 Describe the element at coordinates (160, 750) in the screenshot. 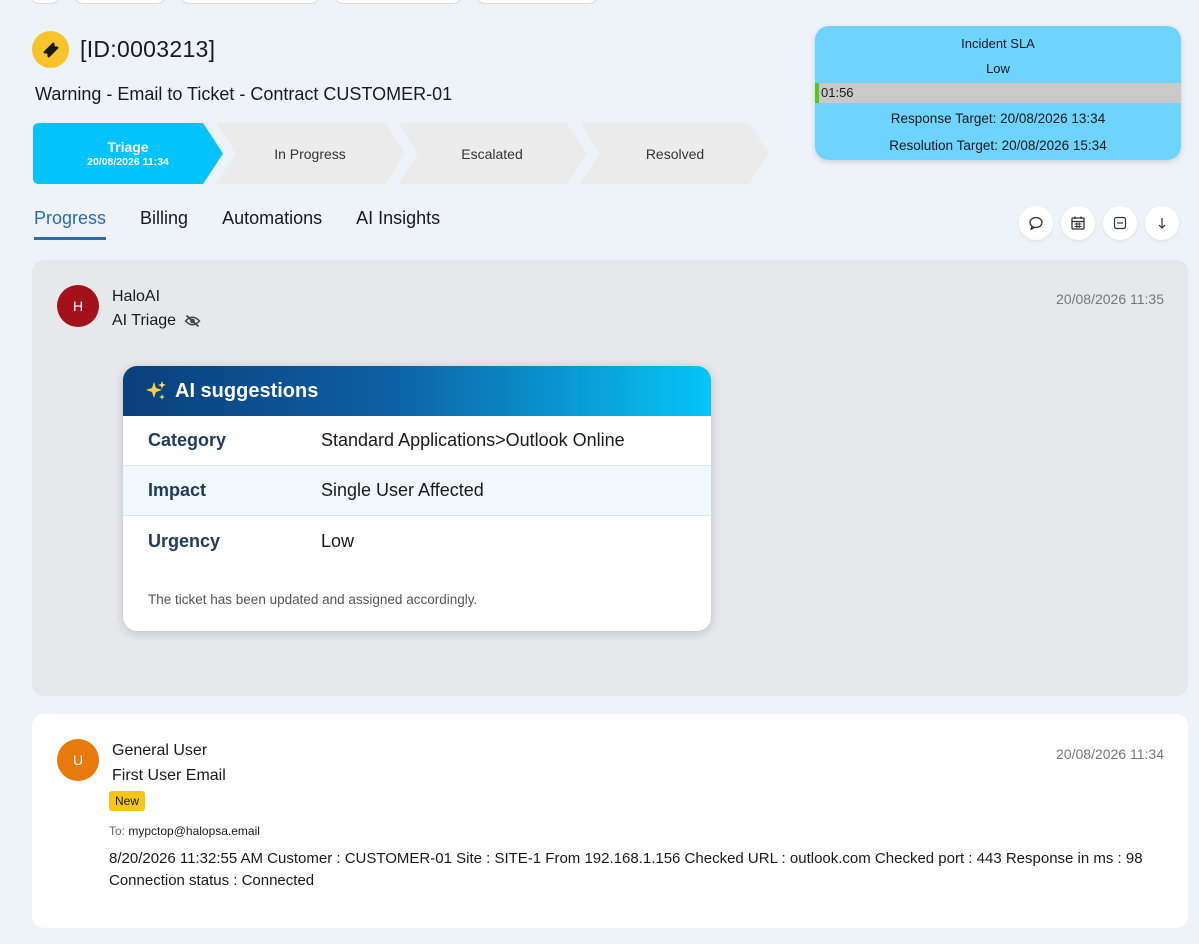

I see `action-author: General User` at that location.